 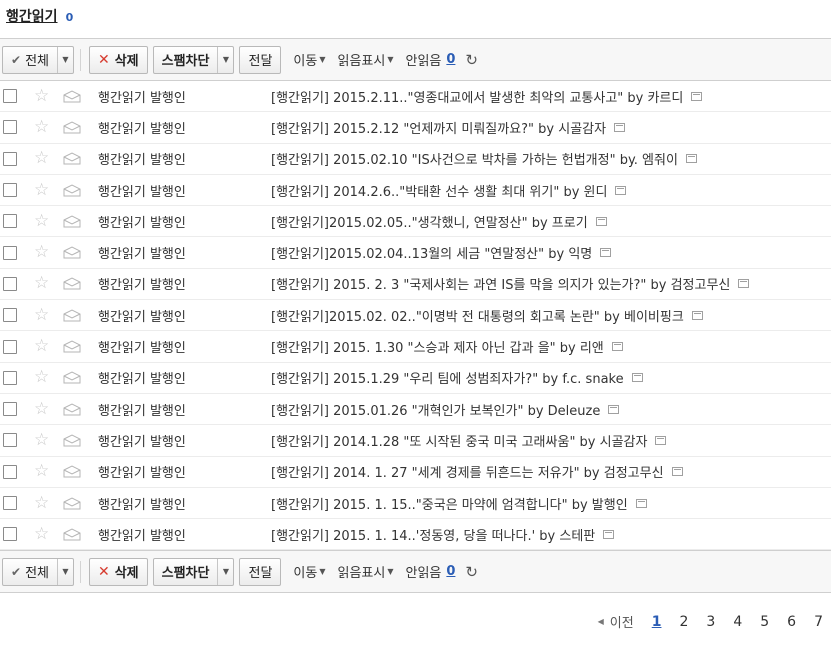 I want to click on mail-subject: [행간읽기] 2015.01.26 "개혁인가 보복인가" by Deleuze, so click(x=445, y=409).